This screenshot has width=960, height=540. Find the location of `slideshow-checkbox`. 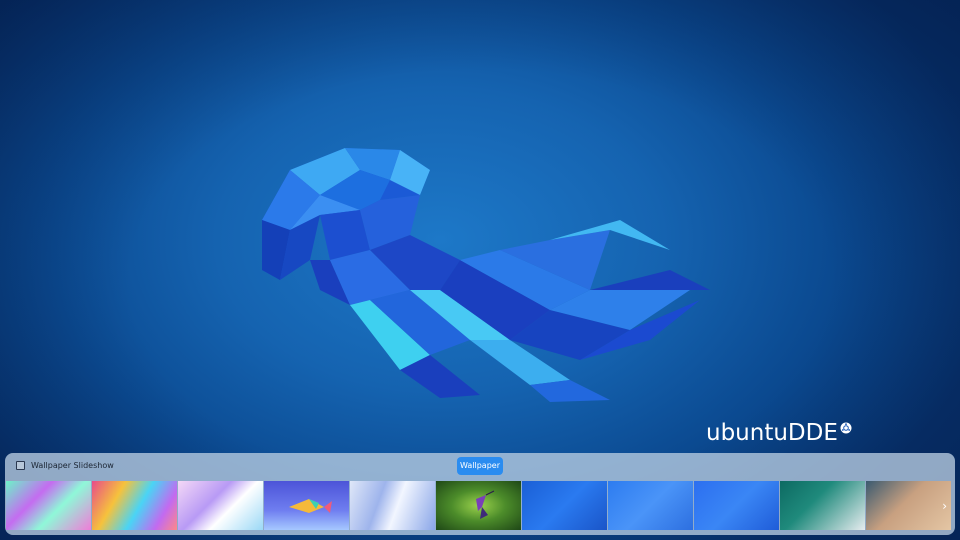

slideshow-checkbox is located at coordinates (20, 465).